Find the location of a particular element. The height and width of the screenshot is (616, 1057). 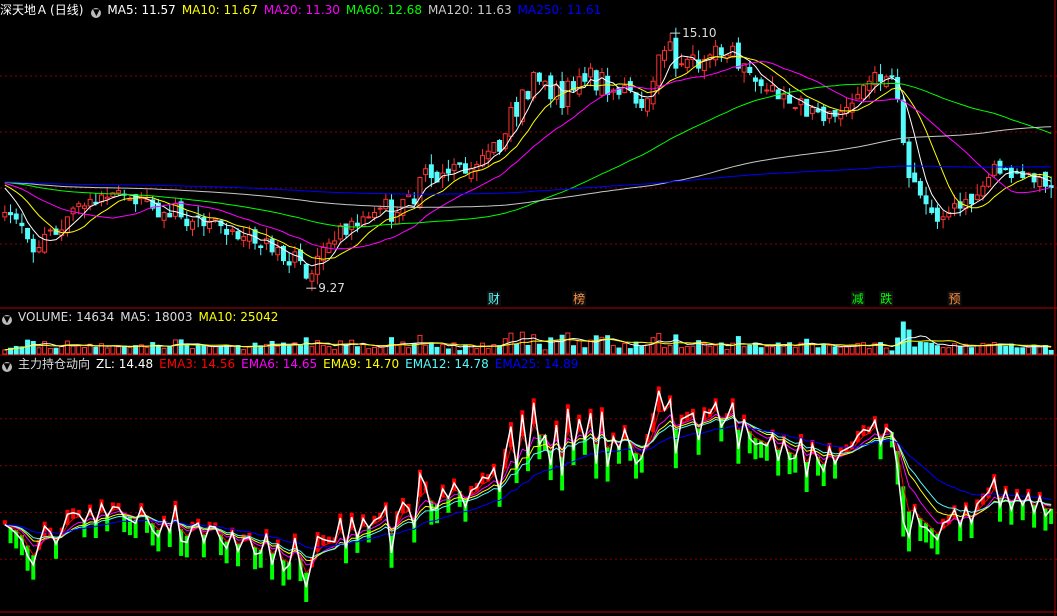

indicator-label-1: ZL: 14.48 is located at coordinates (125, 364).